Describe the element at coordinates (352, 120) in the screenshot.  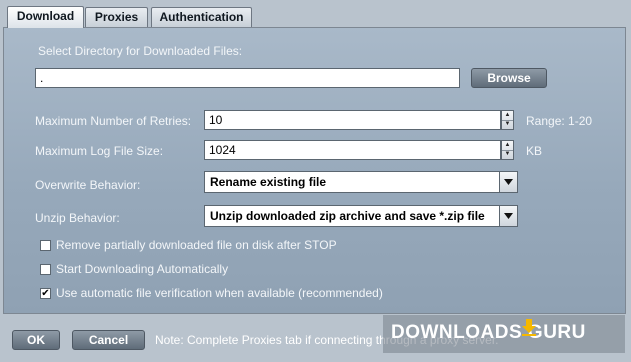
I see `retries-field: 10` at that location.